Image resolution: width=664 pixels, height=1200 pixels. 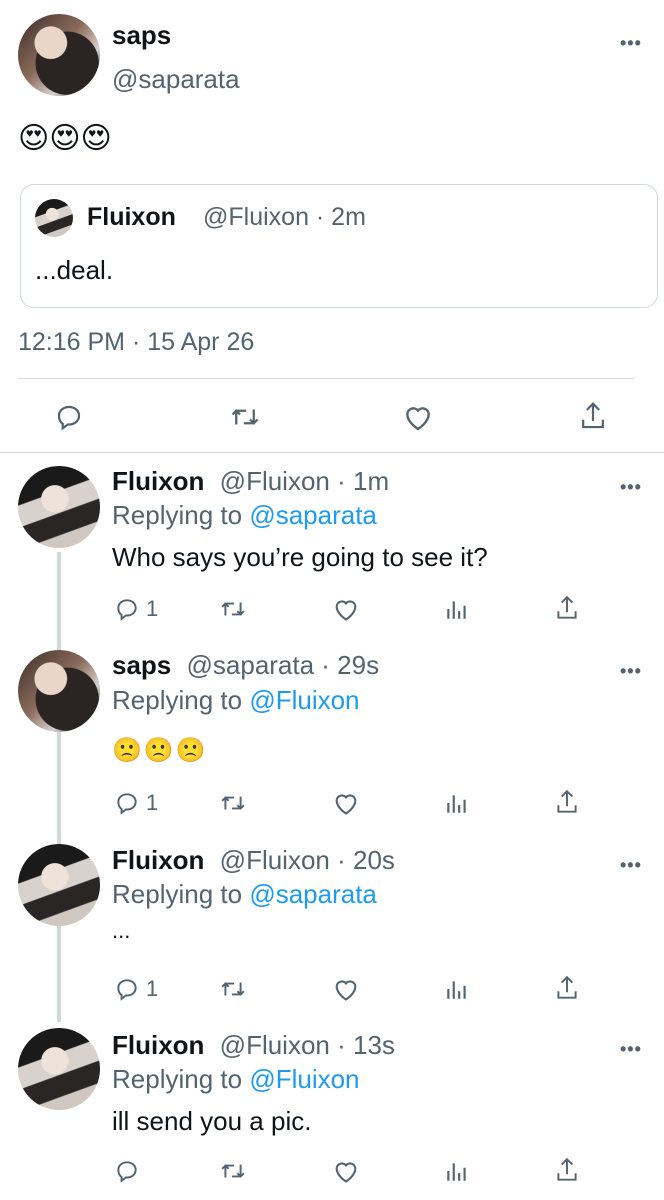 What do you see at coordinates (283, 665) in the screenshot?
I see `reply-meta: @saparata · 29s` at bounding box center [283, 665].